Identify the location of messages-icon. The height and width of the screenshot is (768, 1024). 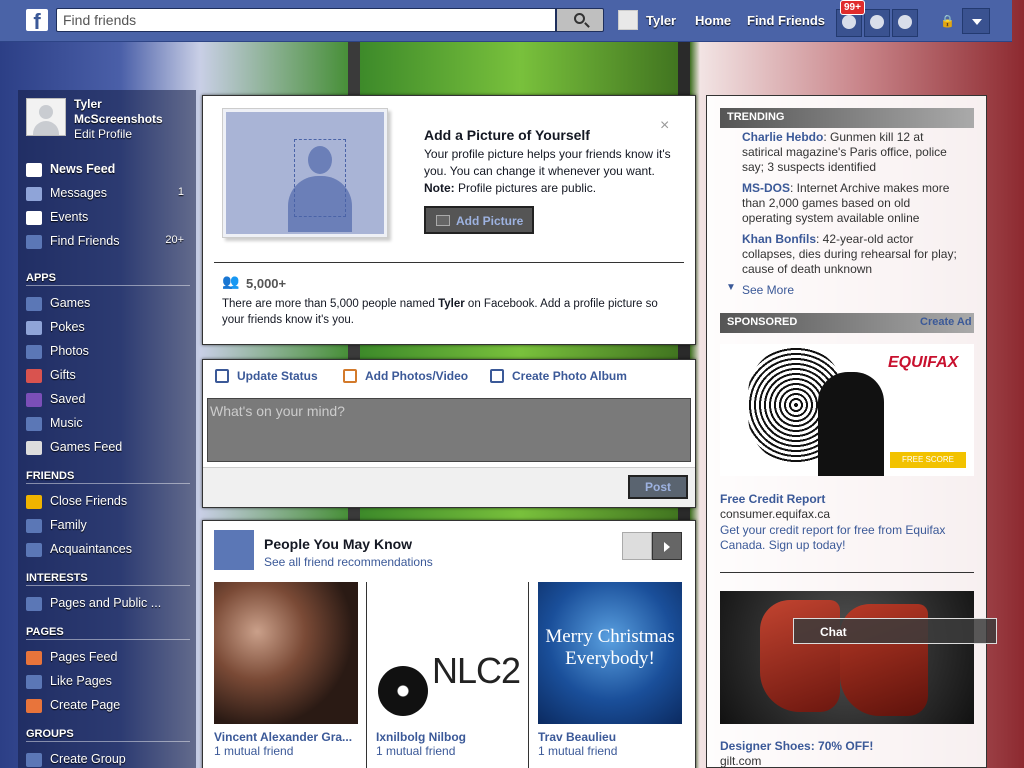
(34, 194).